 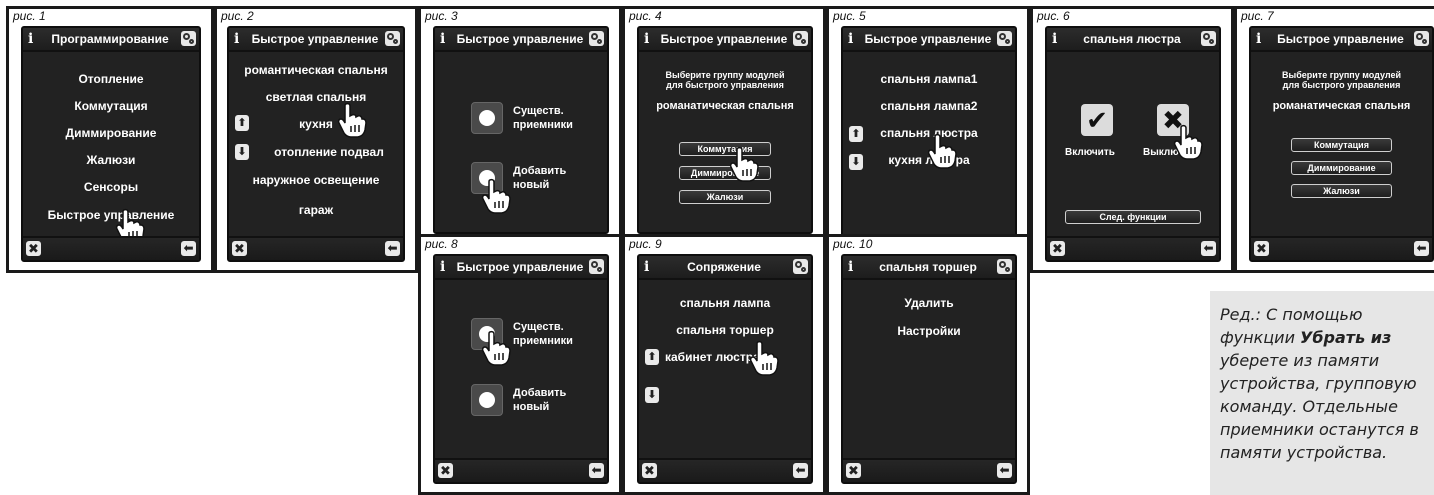 What do you see at coordinates (1090, 152) in the screenshot?
I see `turn-on-label: Включить` at bounding box center [1090, 152].